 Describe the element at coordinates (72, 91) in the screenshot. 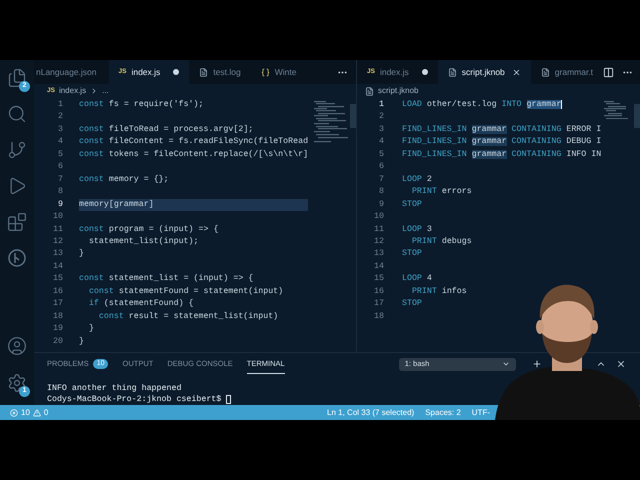

I see `breadcrumb-item: index.js` at that location.